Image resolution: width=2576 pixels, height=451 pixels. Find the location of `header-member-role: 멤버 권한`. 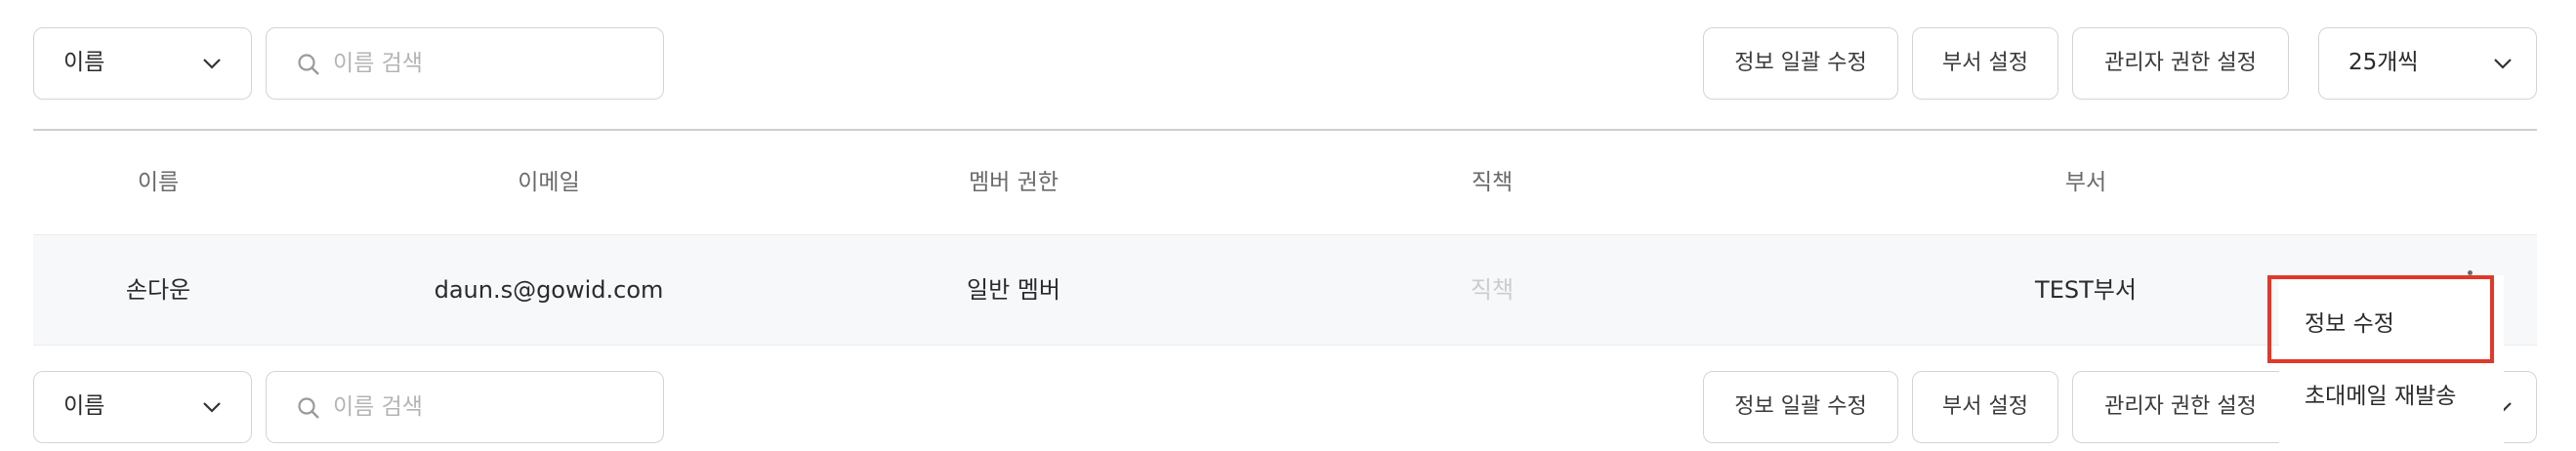

header-member-role: 멤버 권한 is located at coordinates (1014, 182).